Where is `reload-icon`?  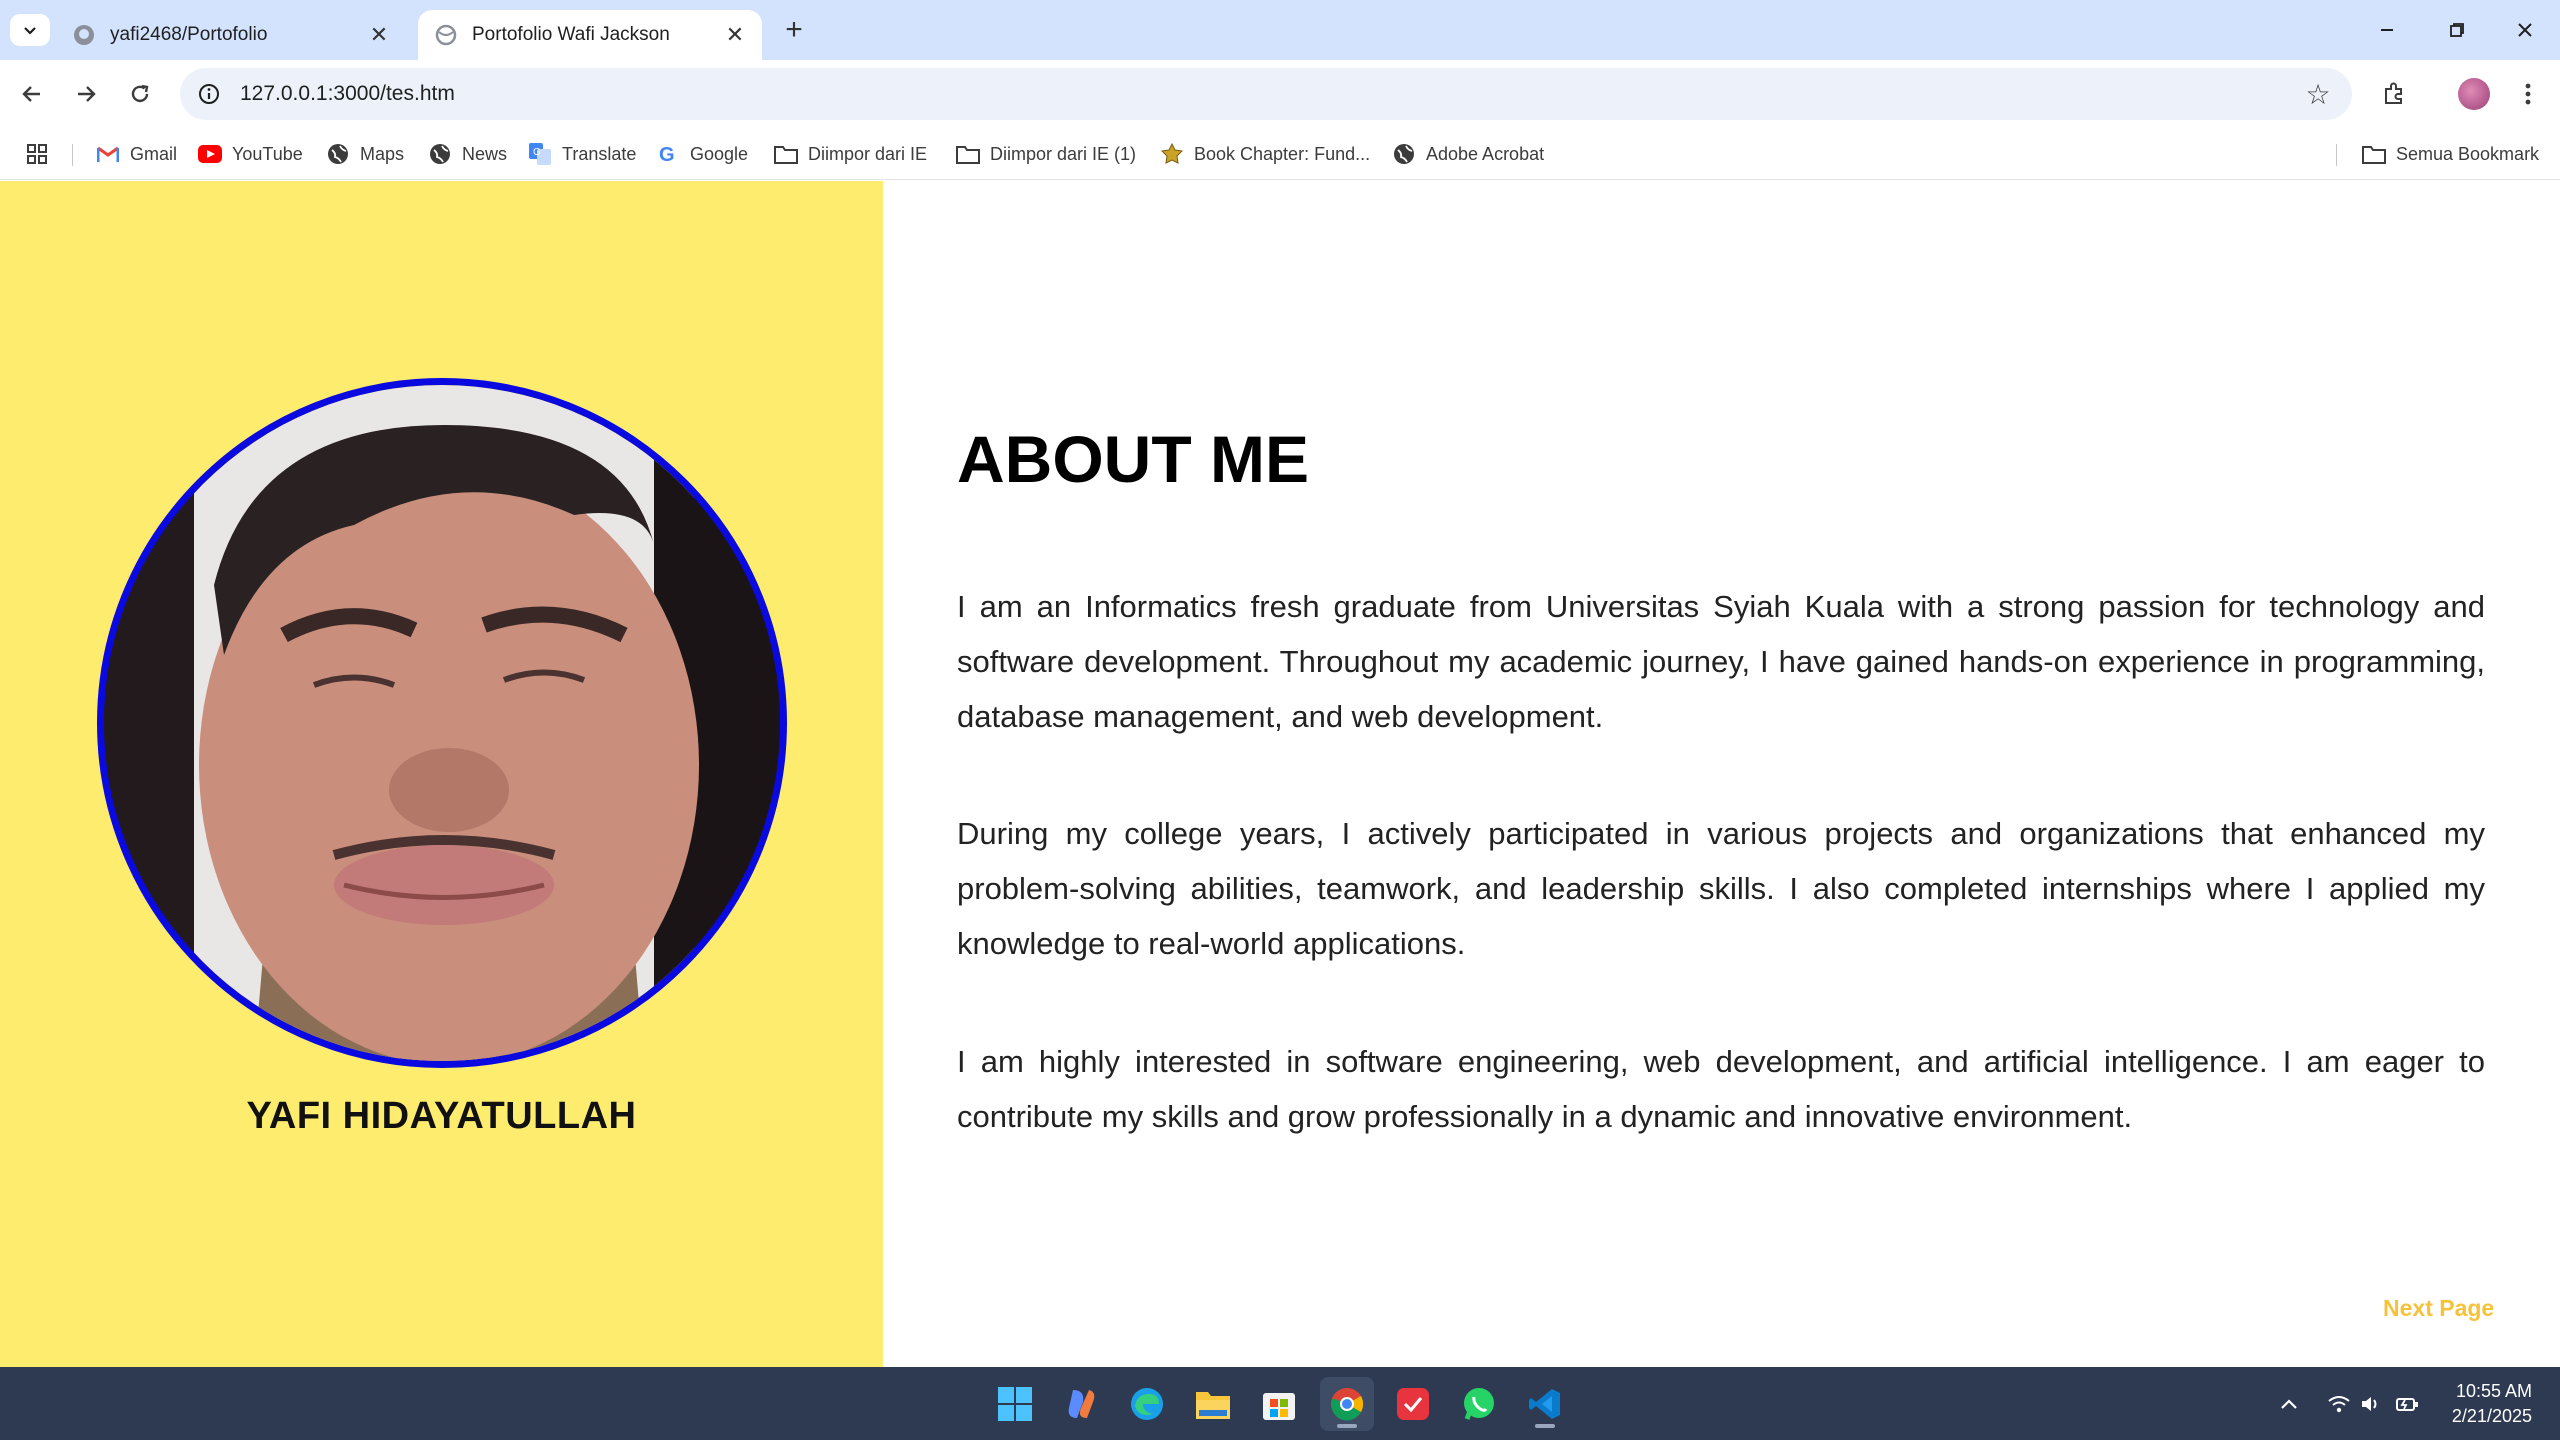 reload-icon is located at coordinates (140, 93).